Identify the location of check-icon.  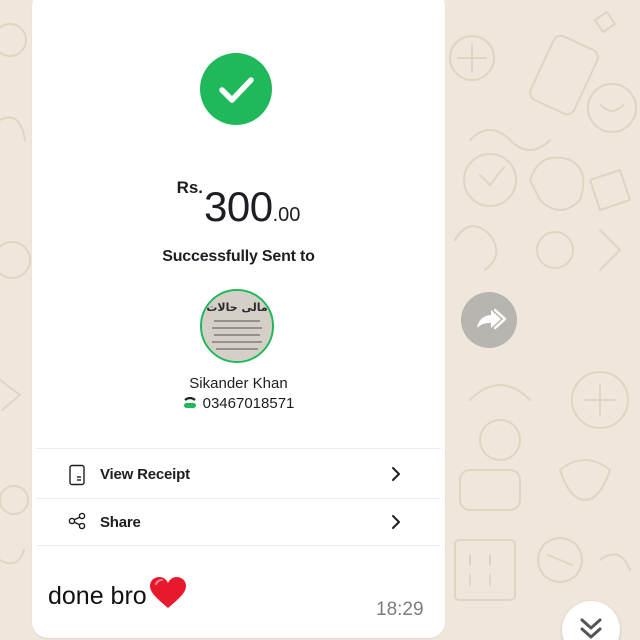
(236, 89).